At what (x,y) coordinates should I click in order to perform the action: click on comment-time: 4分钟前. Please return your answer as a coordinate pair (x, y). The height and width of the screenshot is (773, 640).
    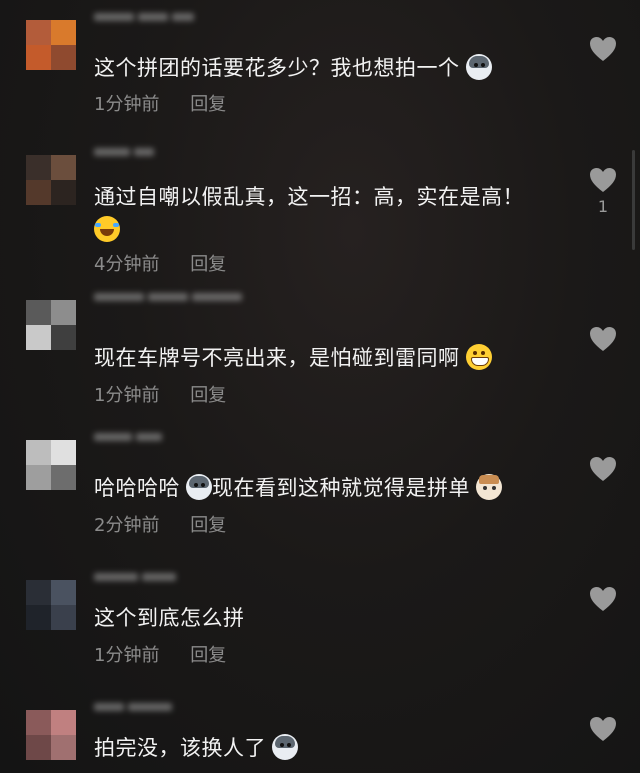
    Looking at the image, I should click on (127, 264).